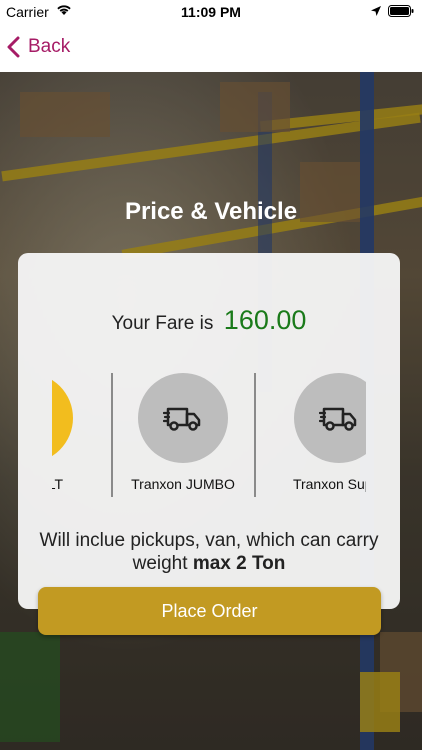 Image resolution: width=422 pixels, height=750 pixels. What do you see at coordinates (329, 484) in the screenshot?
I see `vehicle-name: Tranxon Super` at bounding box center [329, 484].